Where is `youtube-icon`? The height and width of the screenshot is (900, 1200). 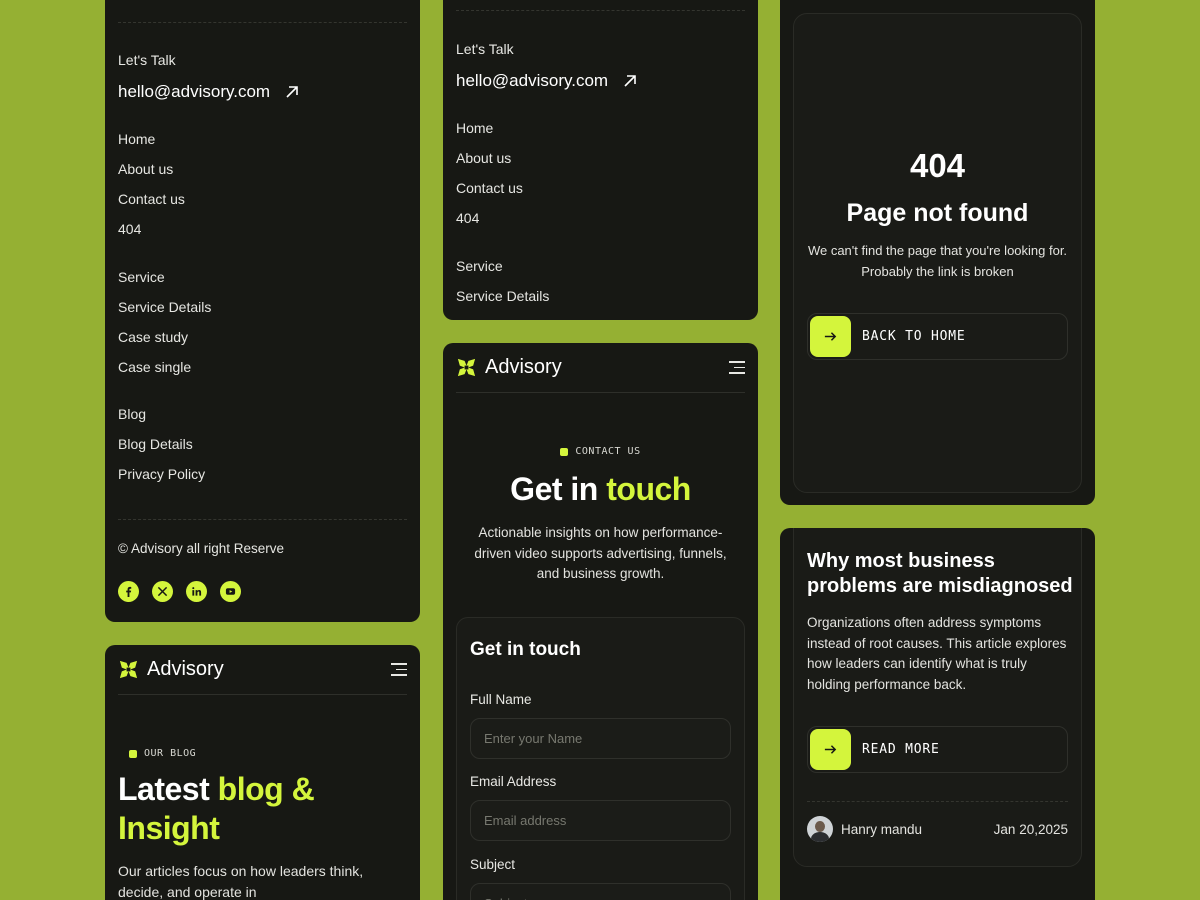 youtube-icon is located at coordinates (230, 591).